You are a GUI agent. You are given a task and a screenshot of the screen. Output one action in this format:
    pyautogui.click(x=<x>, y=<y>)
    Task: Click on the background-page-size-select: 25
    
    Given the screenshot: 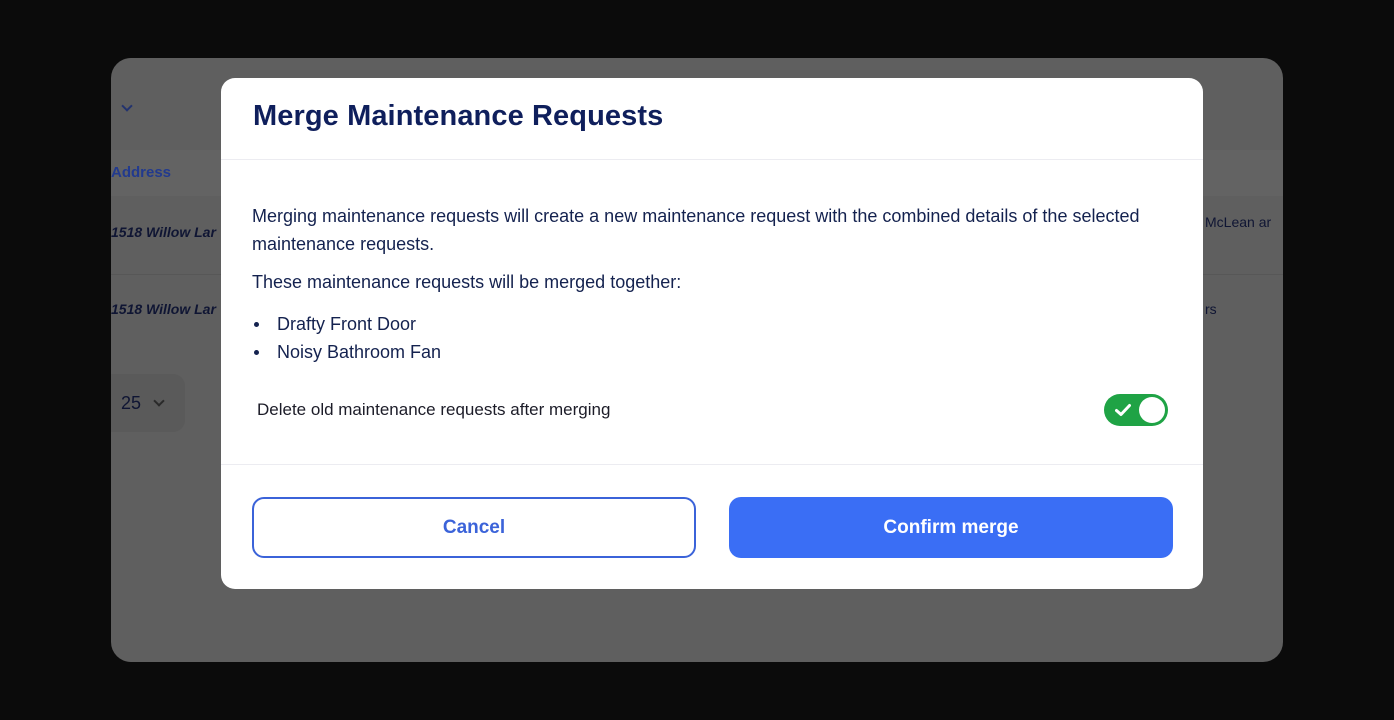 What is the action you would take?
    pyautogui.click(x=148, y=403)
    